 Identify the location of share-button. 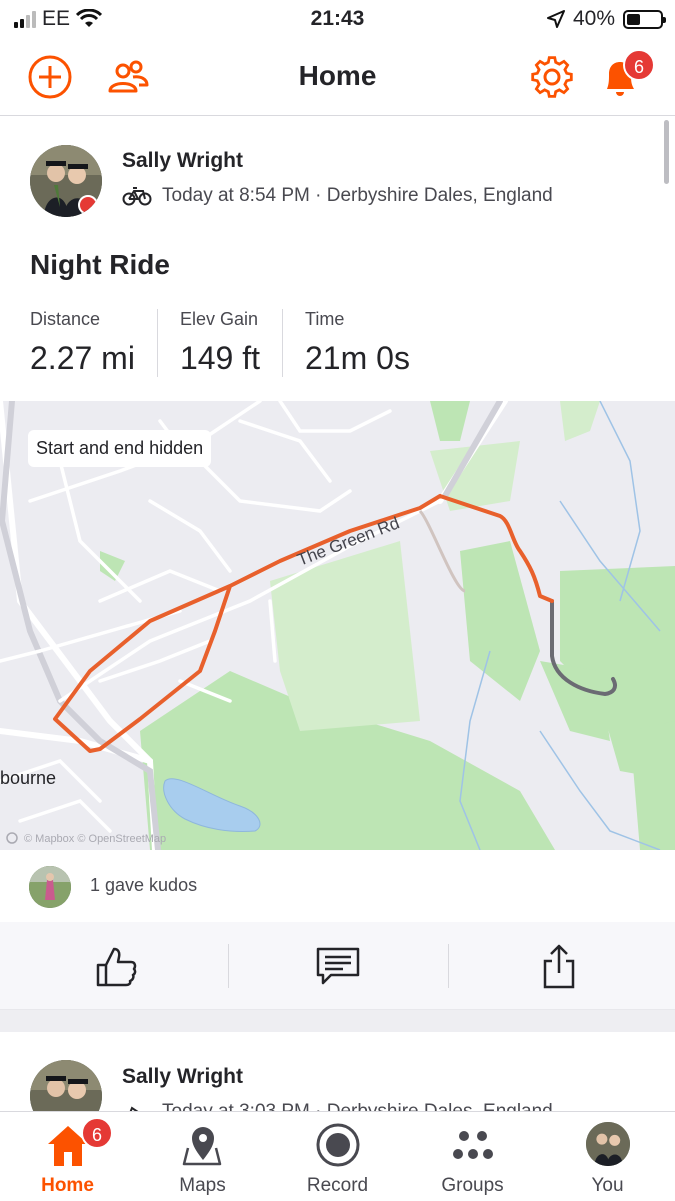
(558, 966).